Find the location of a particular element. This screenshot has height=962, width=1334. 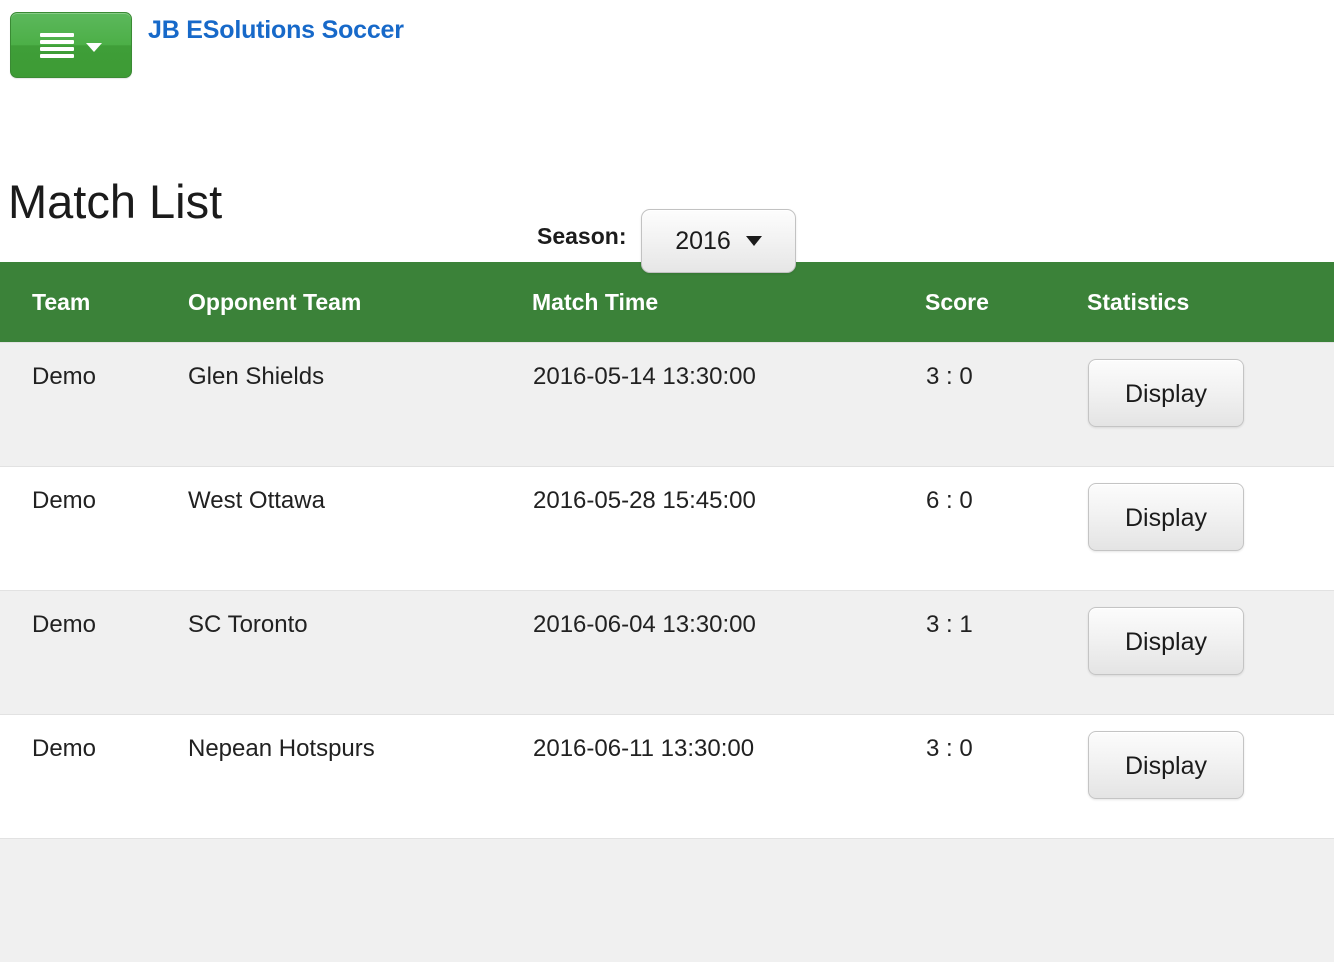

cell-opponent-team: SC Toronto is located at coordinates (360, 653).